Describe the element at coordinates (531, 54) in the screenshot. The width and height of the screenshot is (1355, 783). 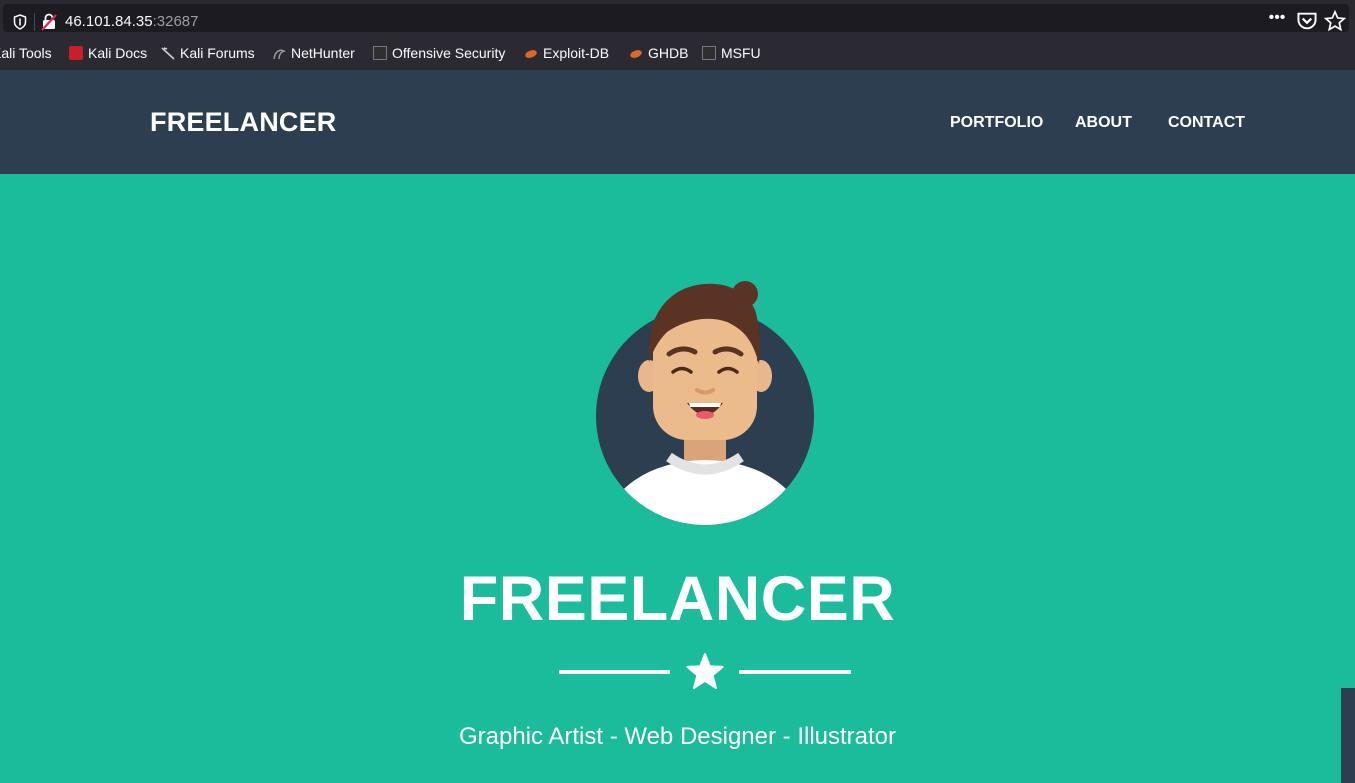
I see `exploit-db-icon` at that location.